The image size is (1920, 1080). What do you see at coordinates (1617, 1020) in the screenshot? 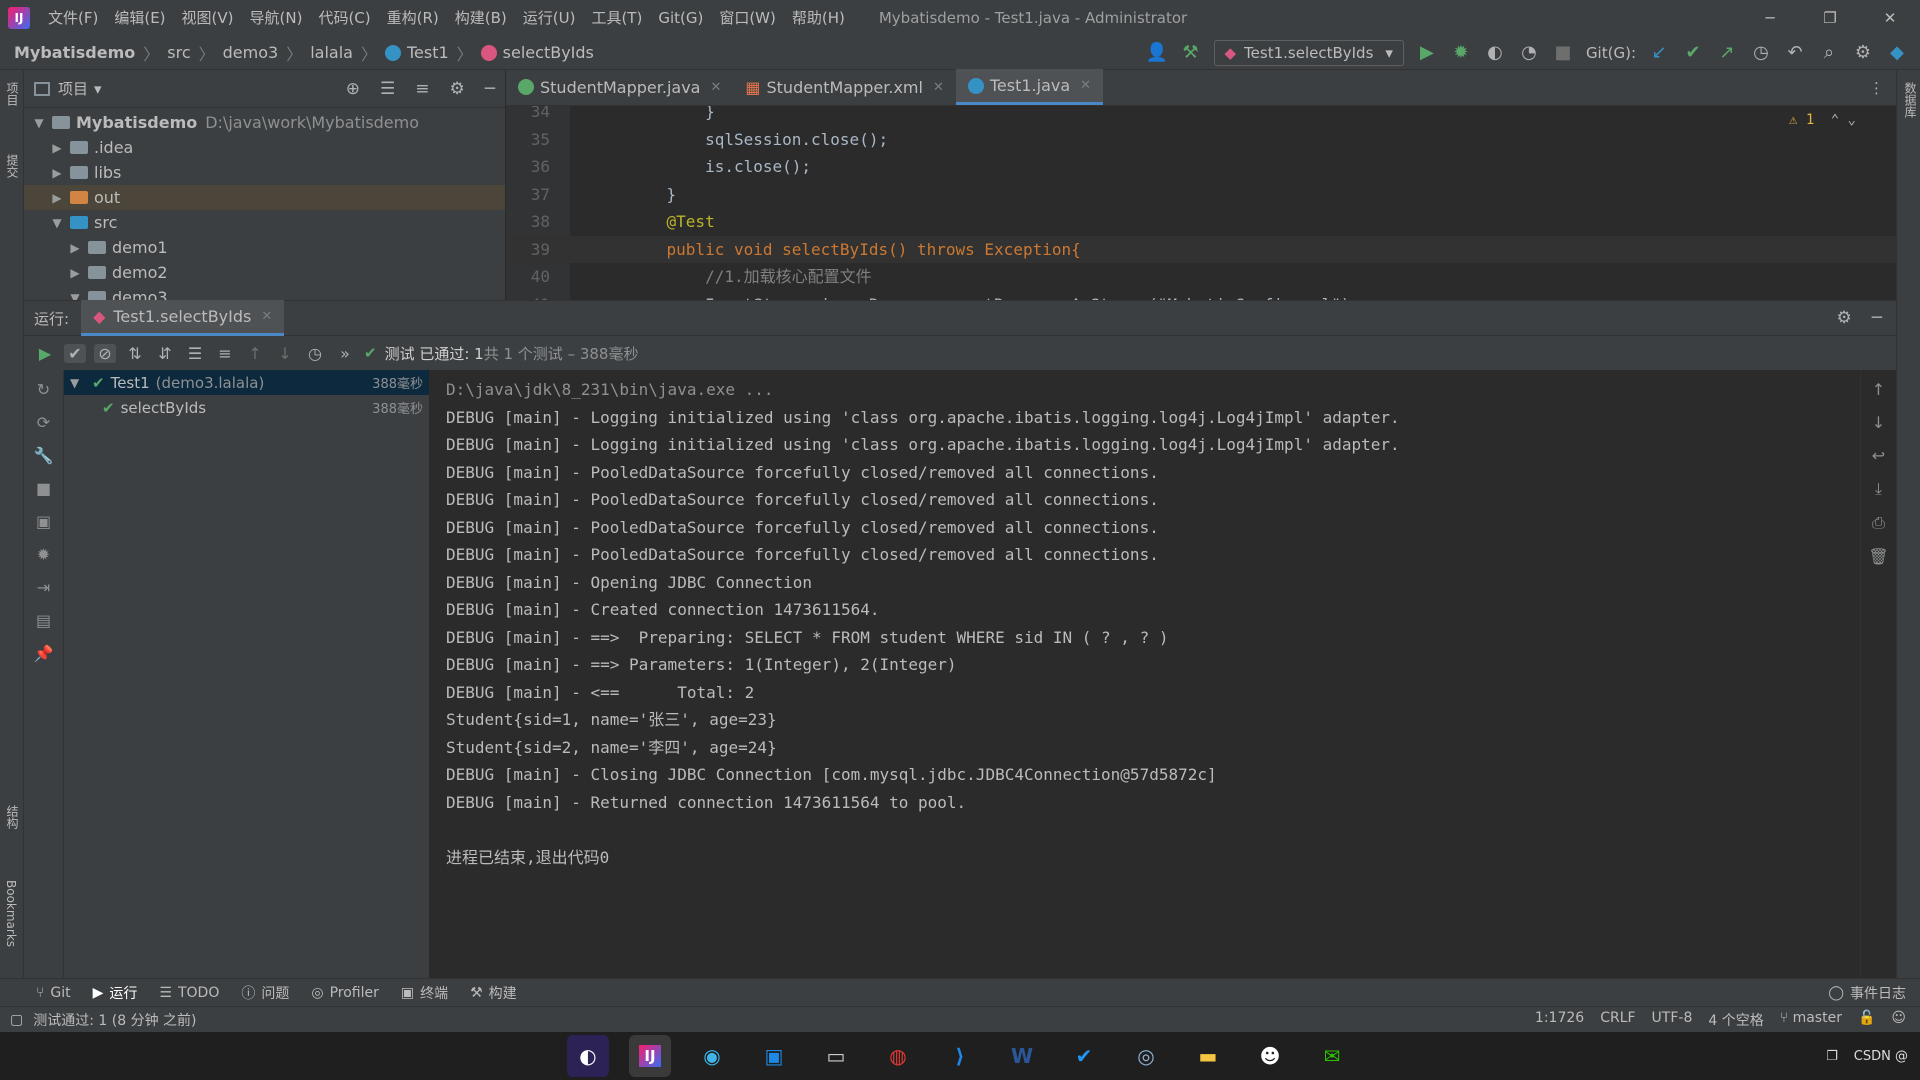
I see `line-separator: CRLF` at bounding box center [1617, 1020].